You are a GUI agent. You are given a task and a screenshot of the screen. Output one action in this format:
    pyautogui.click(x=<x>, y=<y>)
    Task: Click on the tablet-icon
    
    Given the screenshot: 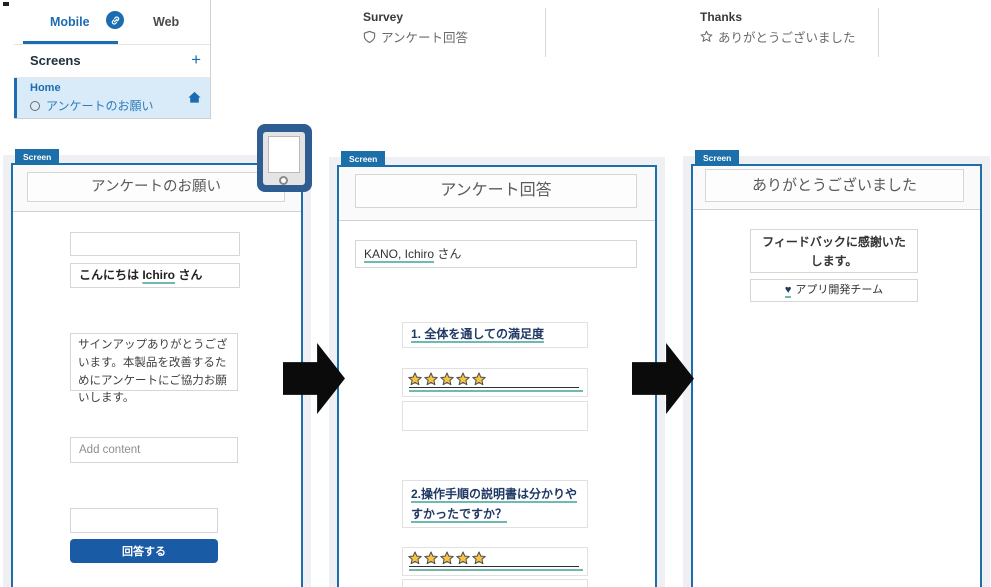 What is the action you would take?
    pyautogui.click(x=284, y=158)
    